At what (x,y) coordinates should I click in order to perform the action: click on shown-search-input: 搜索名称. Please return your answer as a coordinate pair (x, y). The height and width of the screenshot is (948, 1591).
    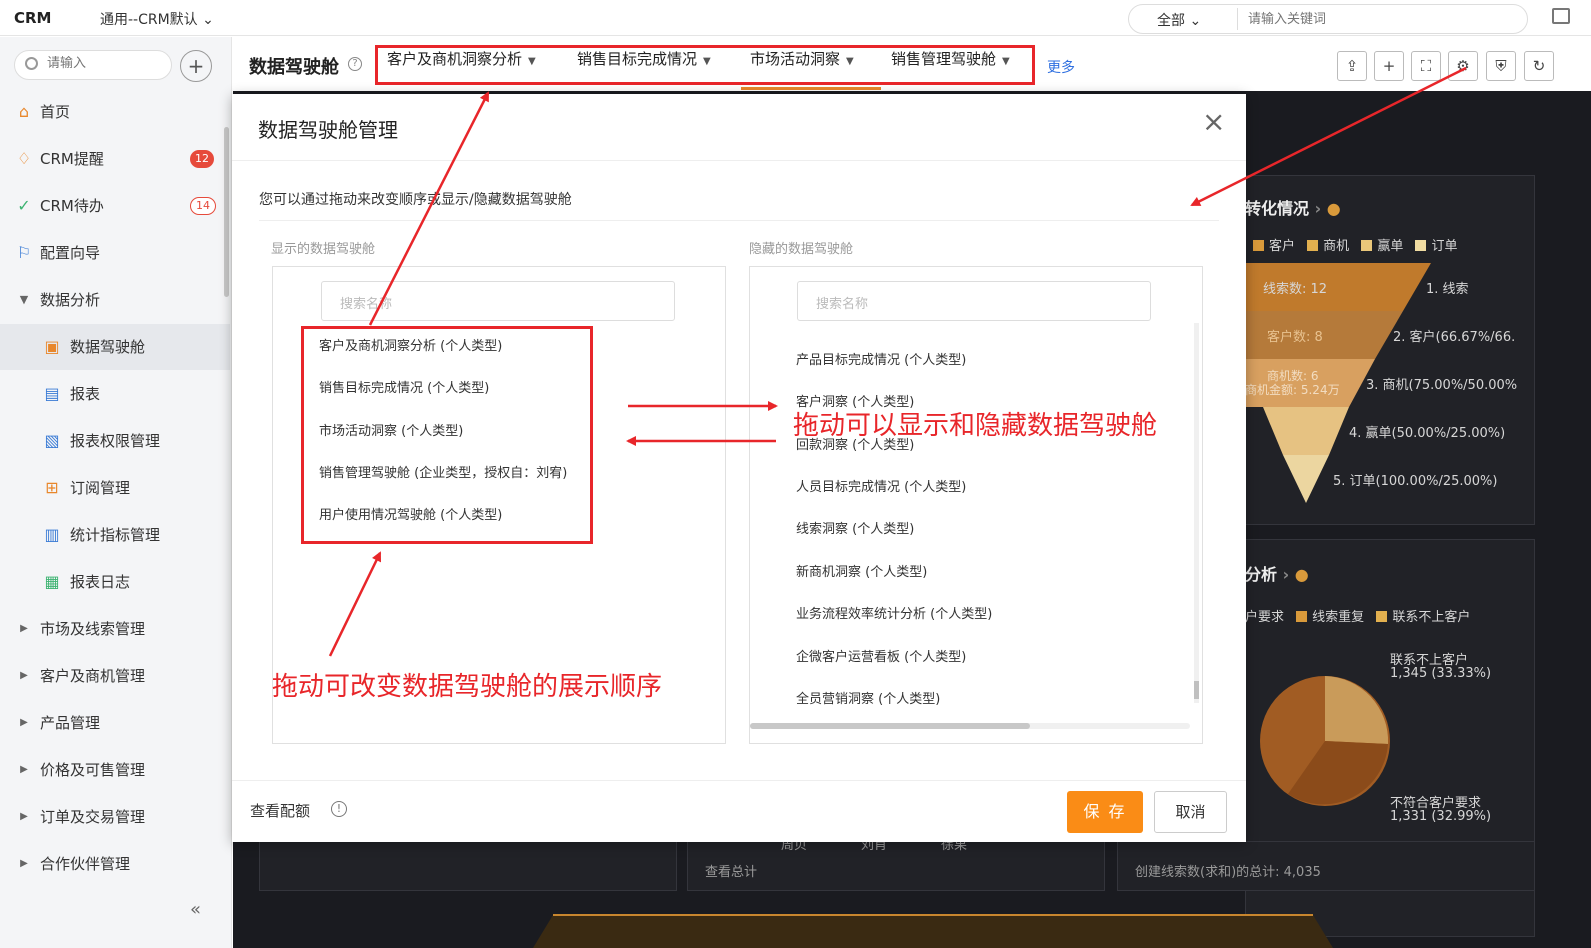
    Looking at the image, I should click on (498, 301).